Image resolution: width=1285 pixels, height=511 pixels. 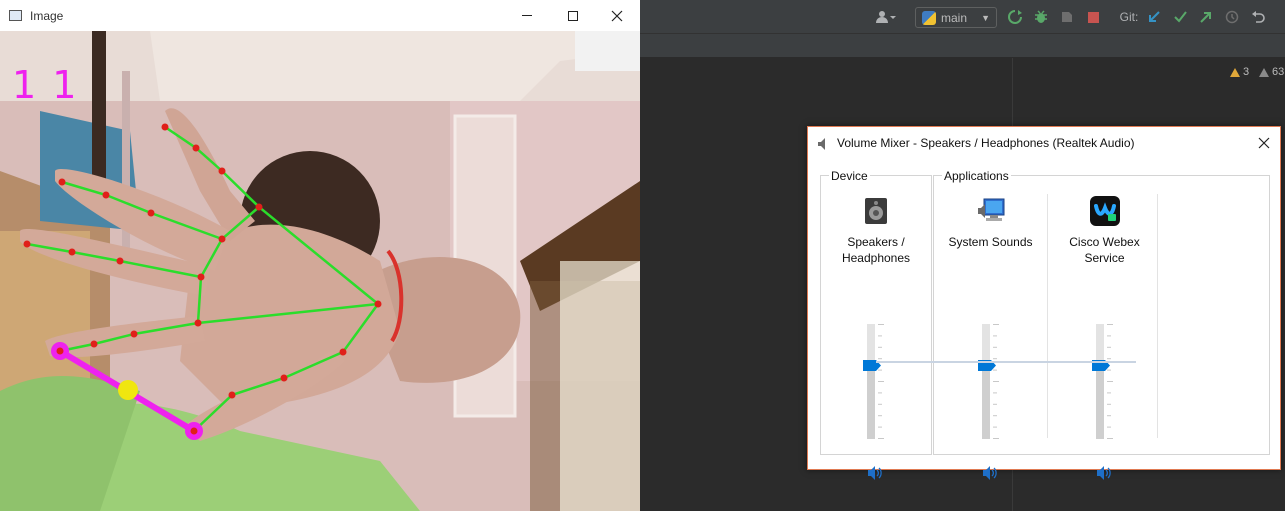 What do you see at coordinates (320, 15) in the screenshot?
I see `image-window-titlebar: Image` at bounding box center [320, 15].